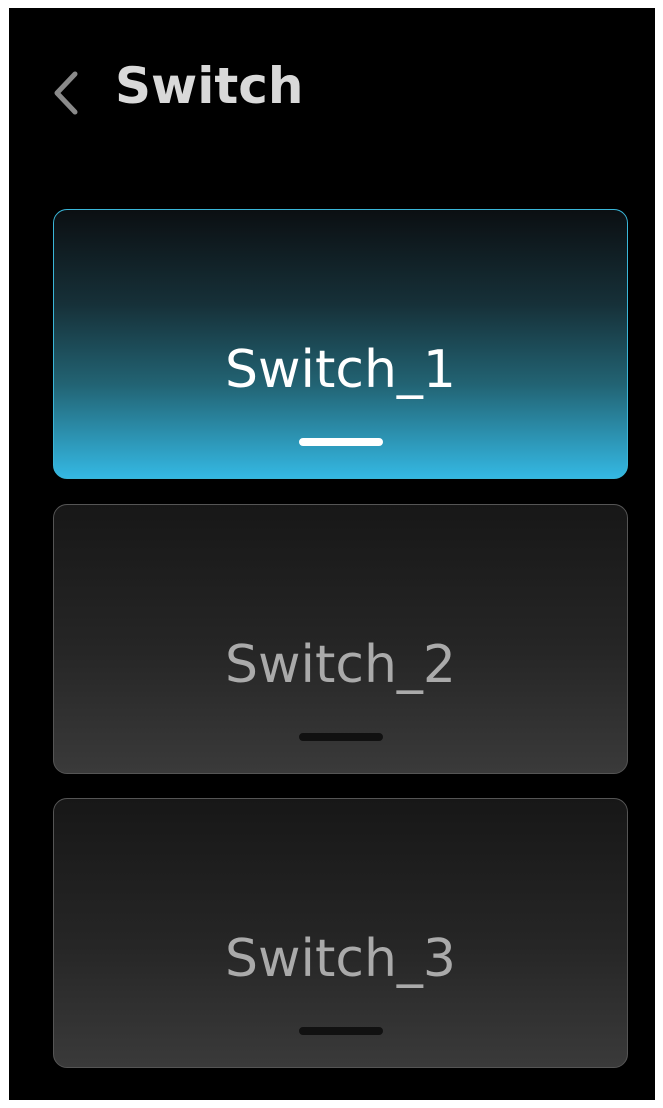 This screenshot has width=663, height=1108. I want to click on switch-card-label: Switch_1, so click(340, 370).